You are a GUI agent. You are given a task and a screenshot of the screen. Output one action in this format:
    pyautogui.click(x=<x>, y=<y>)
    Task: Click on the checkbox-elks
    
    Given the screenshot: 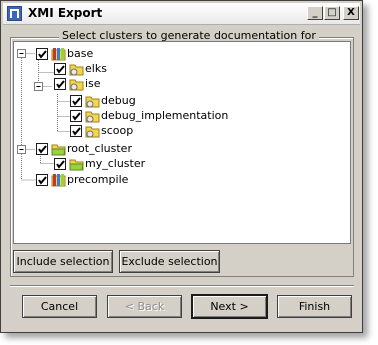 What is the action you would take?
    pyautogui.click(x=60, y=69)
    